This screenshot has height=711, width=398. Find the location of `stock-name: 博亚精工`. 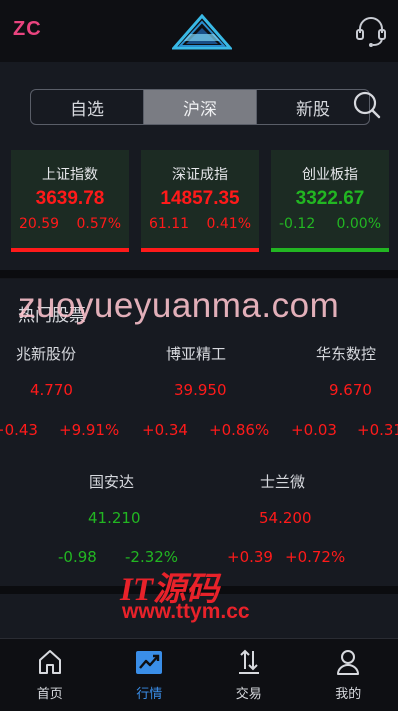

stock-name: 博亚精工 is located at coordinates (196, 353).